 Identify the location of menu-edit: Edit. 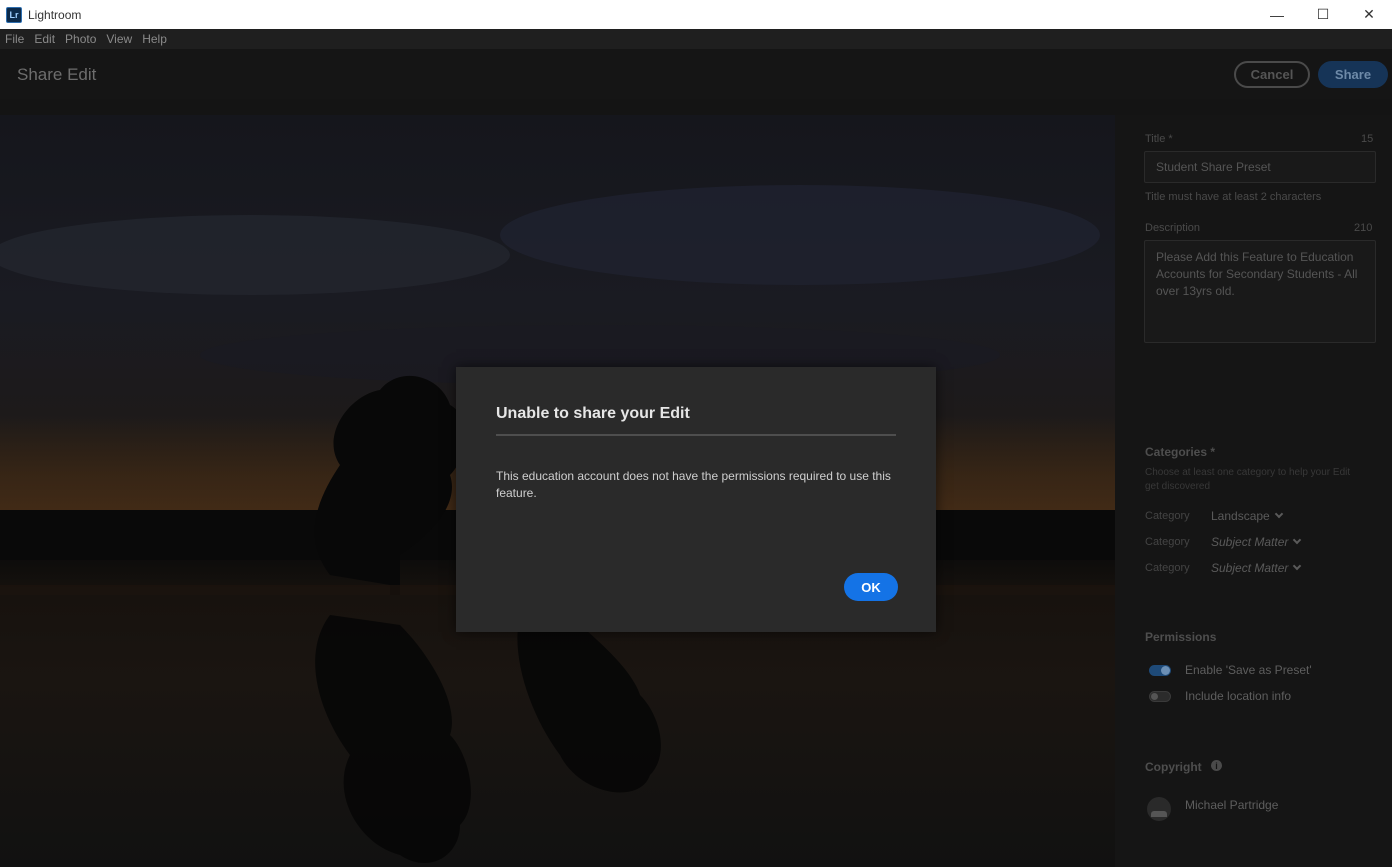
(44, 39).